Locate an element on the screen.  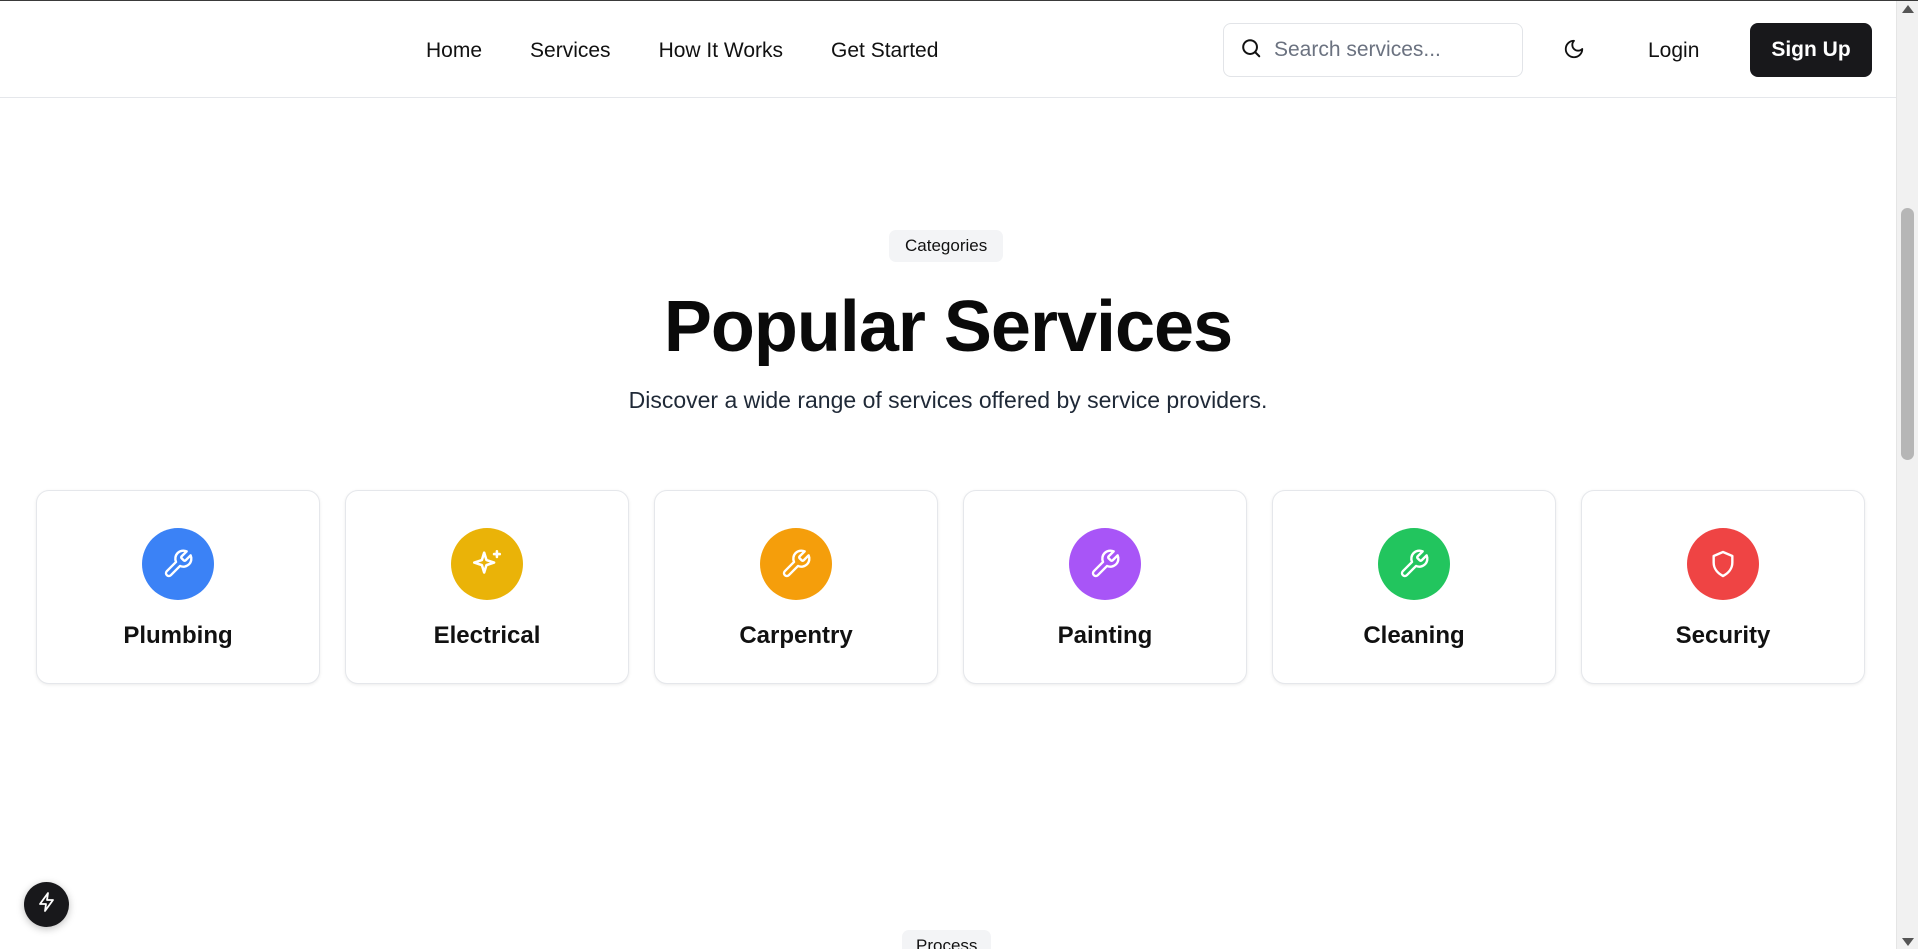
service-label: Painting is located at coordinates (1105, 635).